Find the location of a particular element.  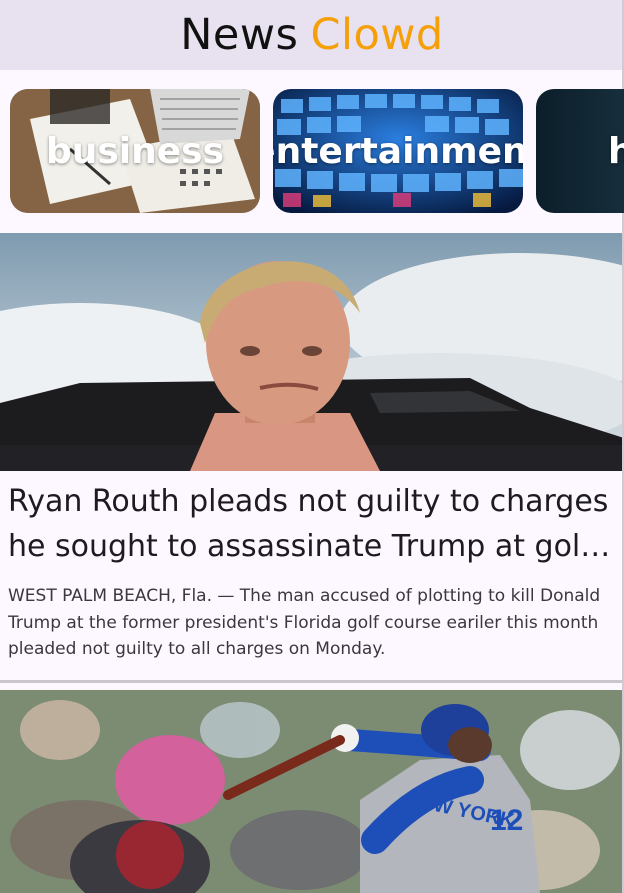

category-card-entertainment: entertainment is located at coordinates (398, 151).